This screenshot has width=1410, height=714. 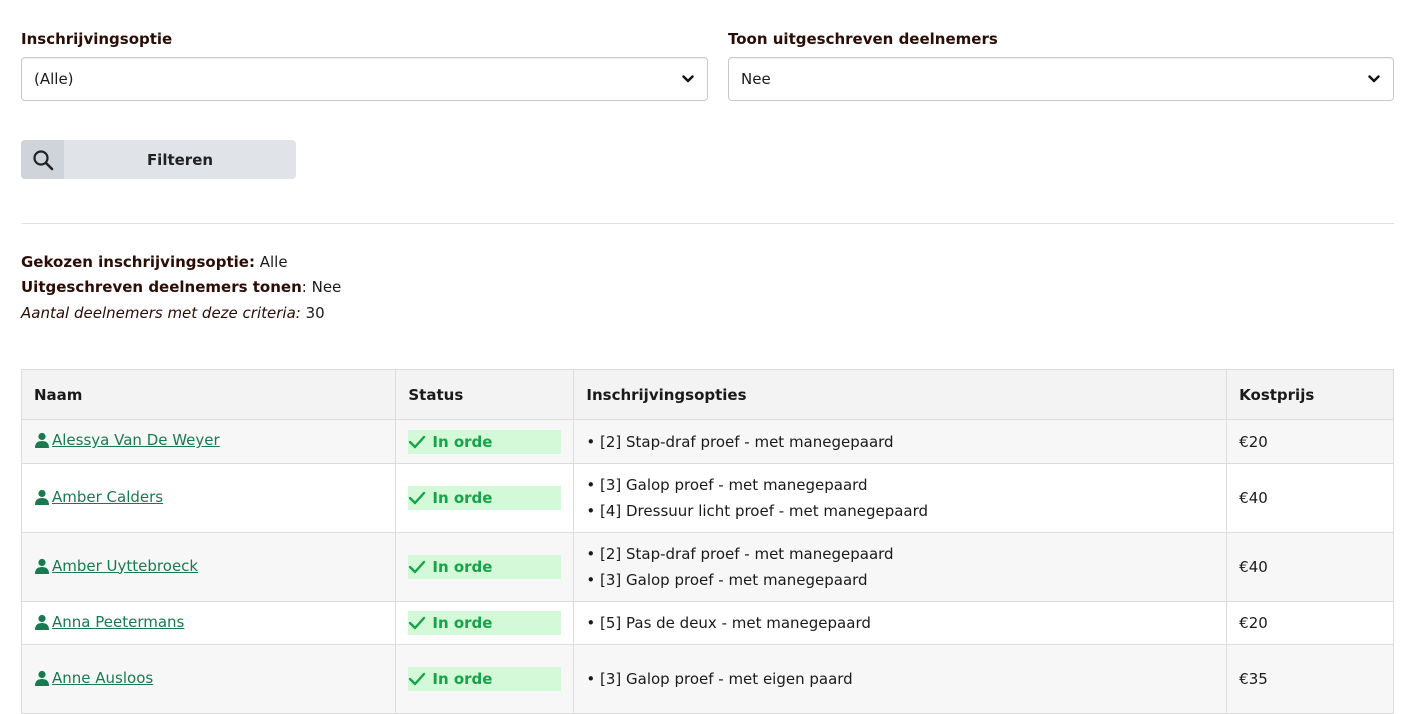 What do you see at coordinates (1061, 79) in the screenshot?
I see `show-unsubscribed-select: Nee` at bounding box center [1061, 79].